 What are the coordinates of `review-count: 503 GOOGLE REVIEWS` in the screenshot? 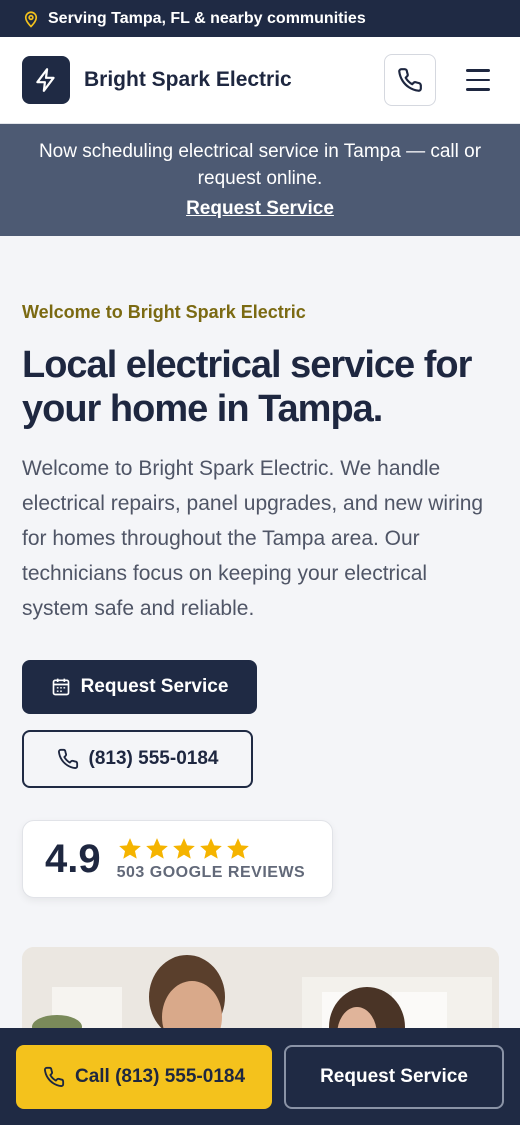 It's located at (211, 872).